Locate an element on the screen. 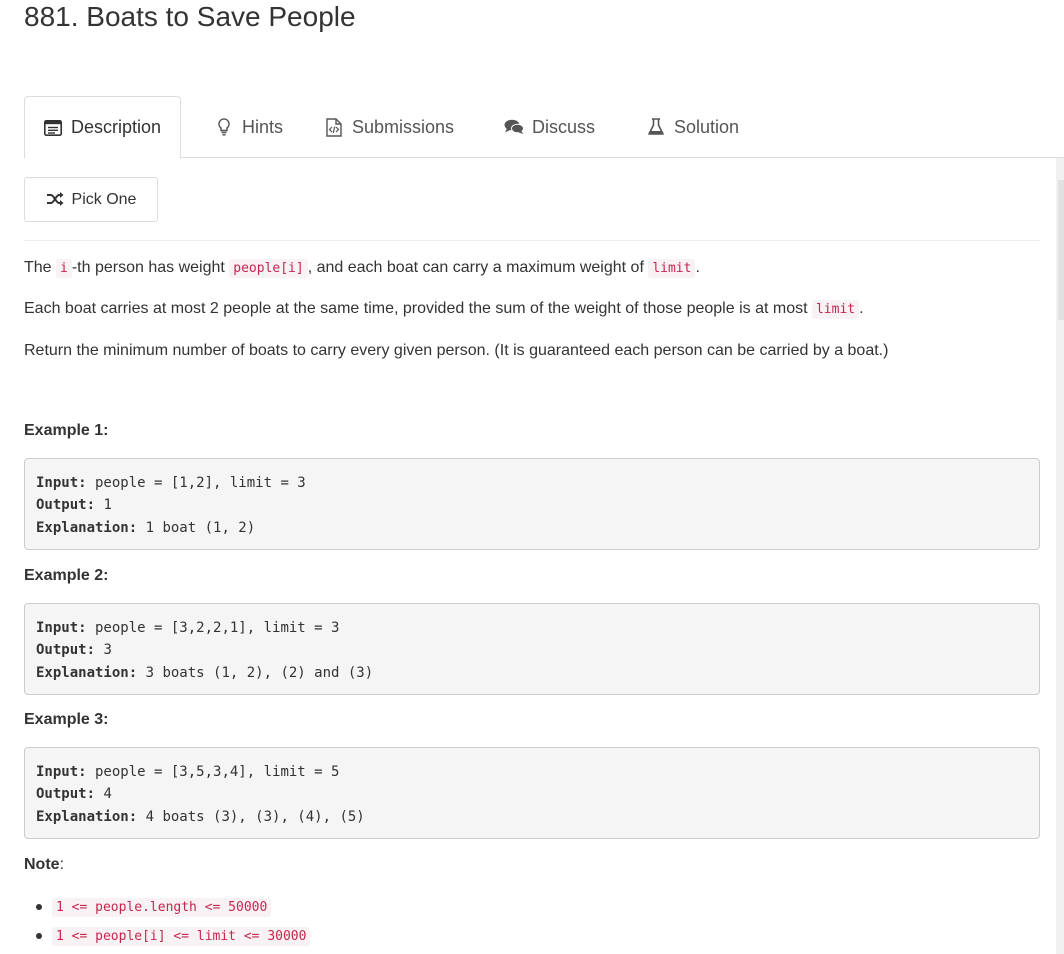 Image resolution: width=1064 pixels, height=954 pixels. tab-discuss: Discuss is located at coordinates (549, 127).